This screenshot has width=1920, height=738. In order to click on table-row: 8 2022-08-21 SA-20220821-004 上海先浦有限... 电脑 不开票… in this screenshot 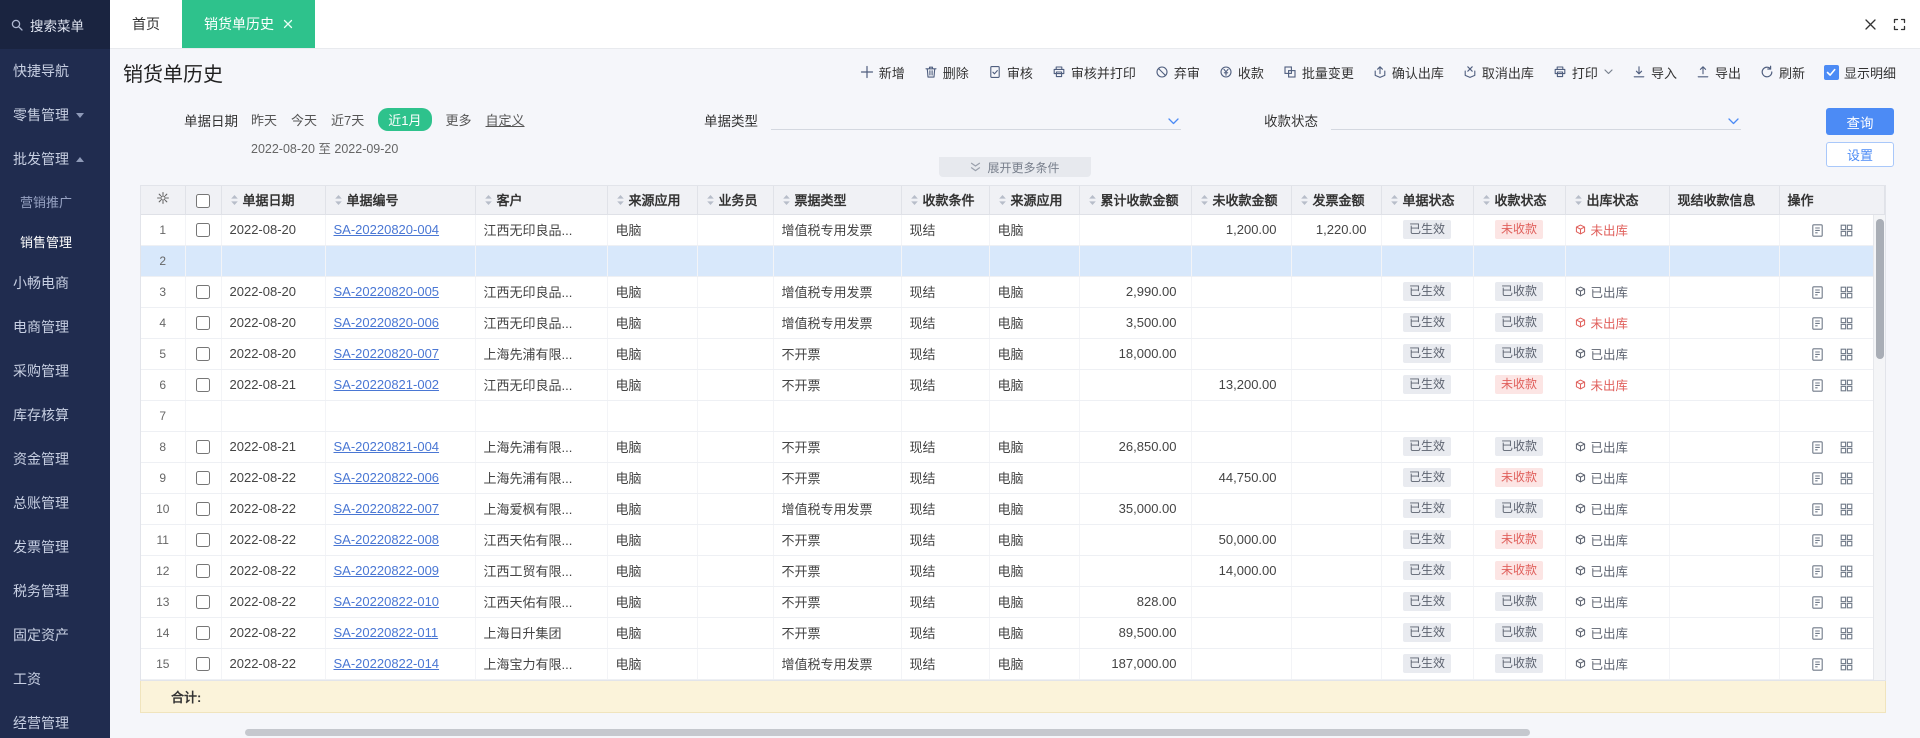, I will do `click(1013, 447)`.